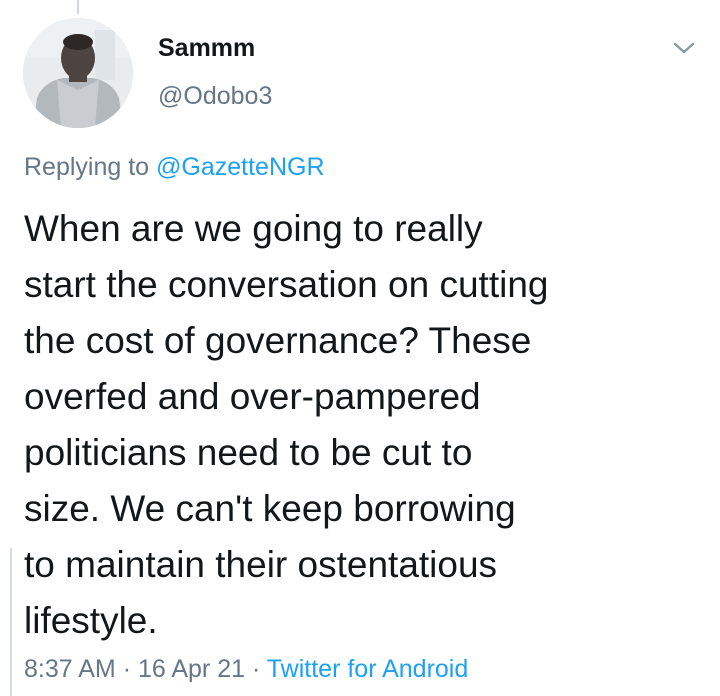  Describe the element at coordinates (11, 622) in the screenshot. I see `left-edge-divider` at that location.